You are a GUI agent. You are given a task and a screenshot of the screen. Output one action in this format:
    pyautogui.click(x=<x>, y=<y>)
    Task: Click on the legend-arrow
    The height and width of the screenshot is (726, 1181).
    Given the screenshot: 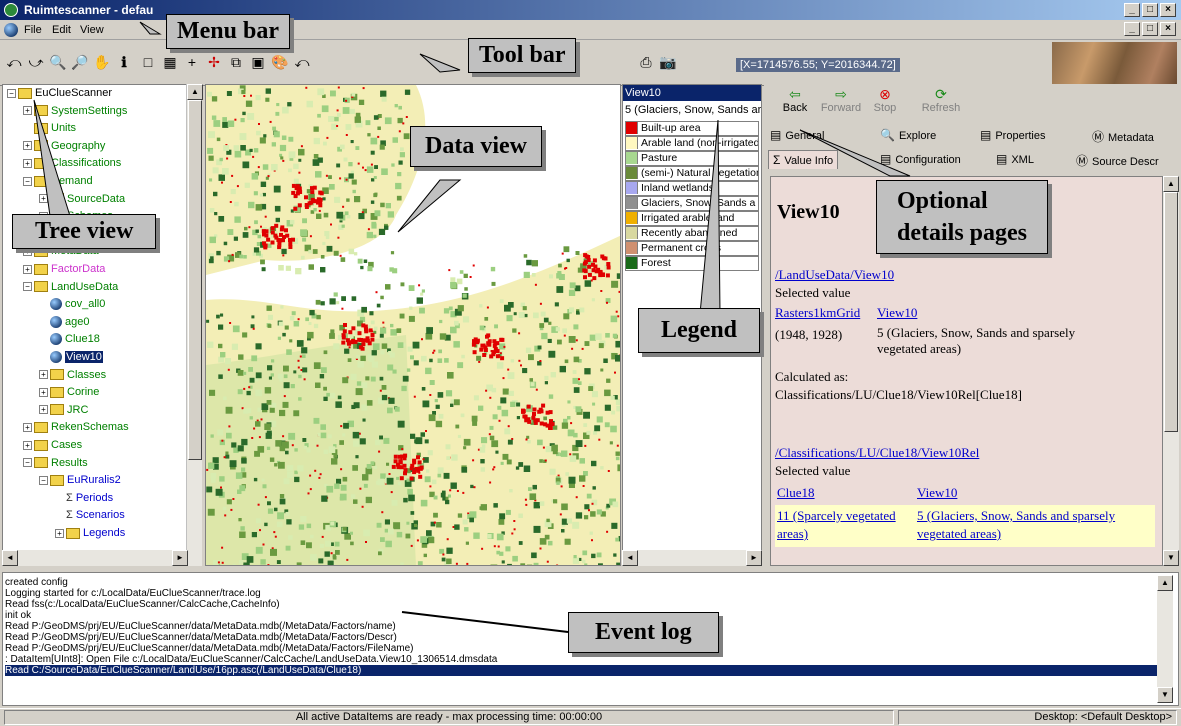 What is the action you would take?
    pyautogui.click(x=710, y=217)
    